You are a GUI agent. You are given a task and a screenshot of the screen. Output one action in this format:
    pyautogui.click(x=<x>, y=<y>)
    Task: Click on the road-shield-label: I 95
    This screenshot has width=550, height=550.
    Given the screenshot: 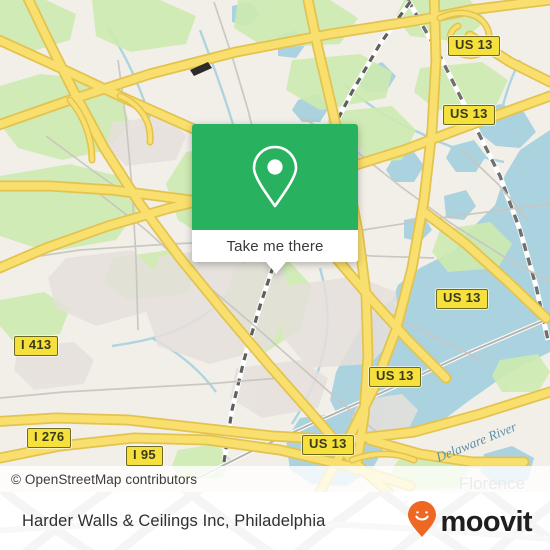 What is the action you would take?
    pyautogui.click(x=144, y=454)
    